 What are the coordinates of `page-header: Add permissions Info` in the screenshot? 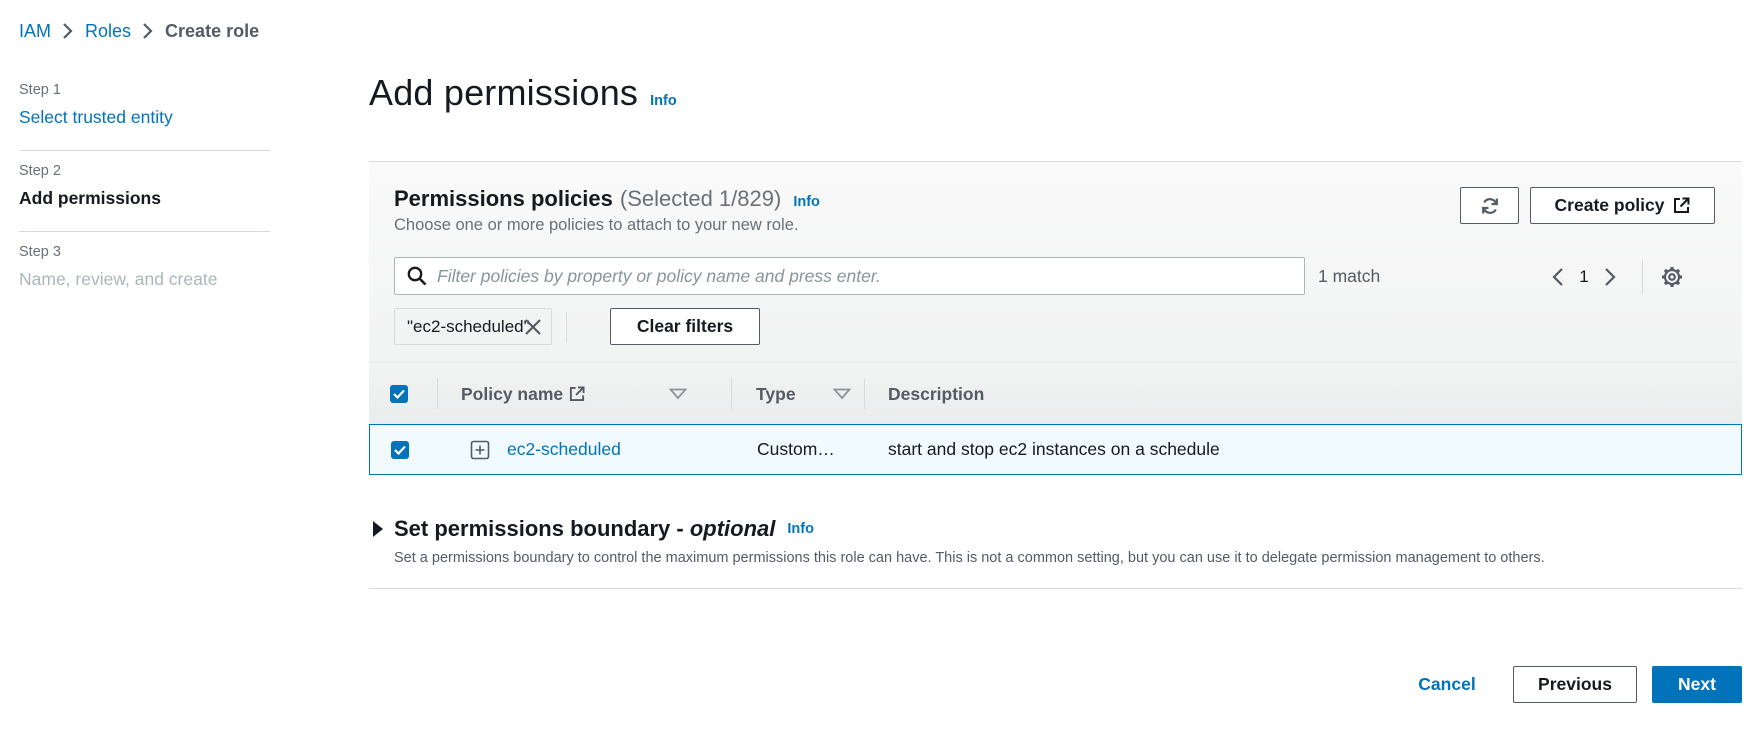 It's located at (523, 93).